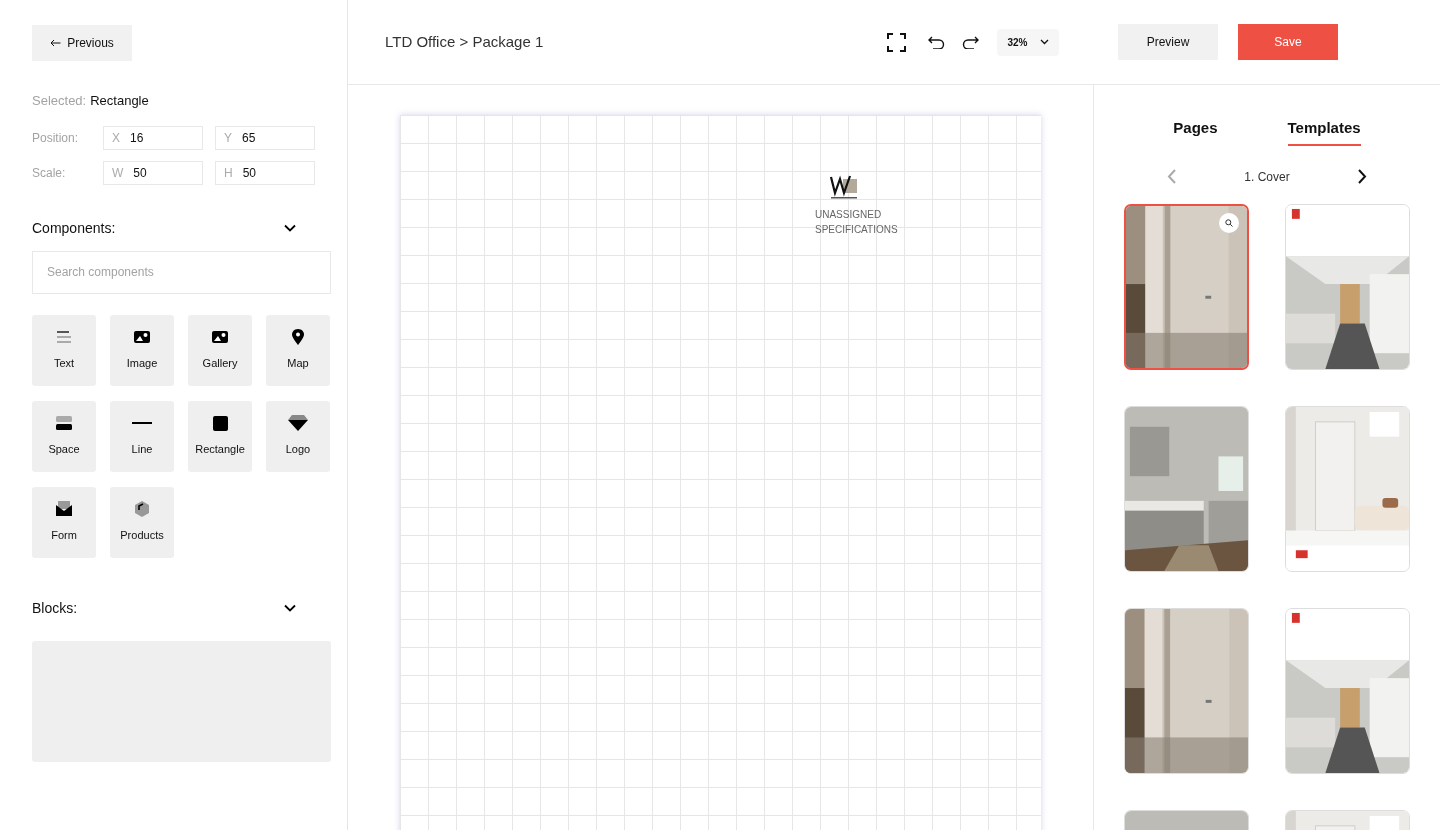 This screenshot has height=830, width=1440. What do you see at coordinates (228, 138) in the screenshot?
I see `axis-label: Y` at bounding box center [228, 138].